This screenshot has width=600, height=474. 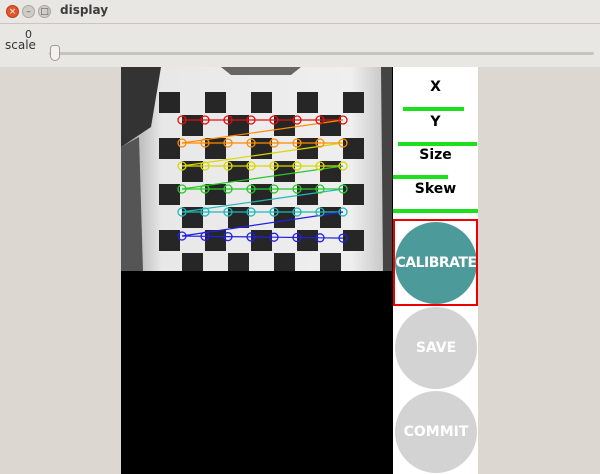 I want to click on calibration-panel: X Y Size Skew CALIBRATE SAVE COMMIT, so click(x=435, y=270).